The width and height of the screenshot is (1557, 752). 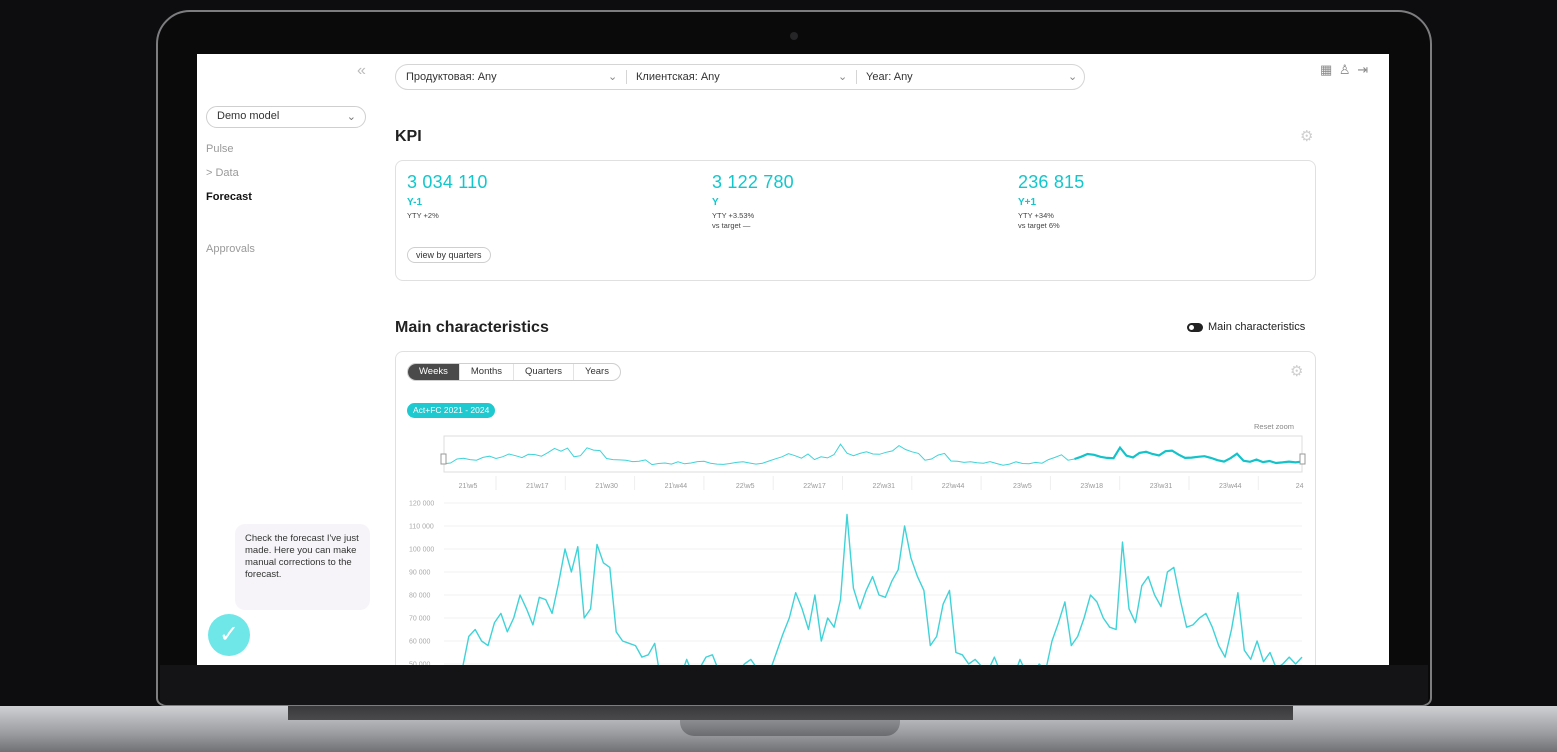 I want to click on layout-icon: ▦, so click(x=1326, y=69).